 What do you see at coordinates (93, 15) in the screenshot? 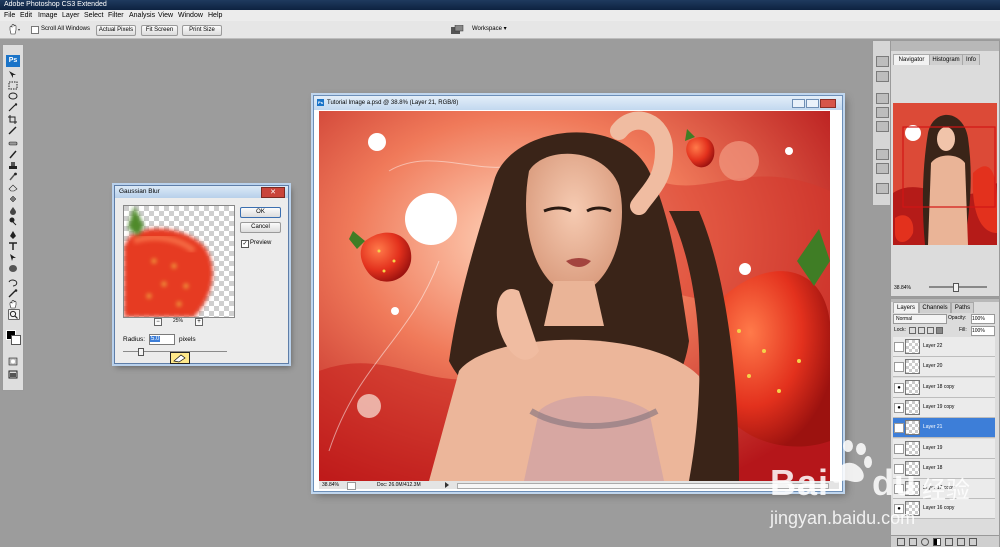
I see `menu-select: Select` at bounding box center [93, 15].